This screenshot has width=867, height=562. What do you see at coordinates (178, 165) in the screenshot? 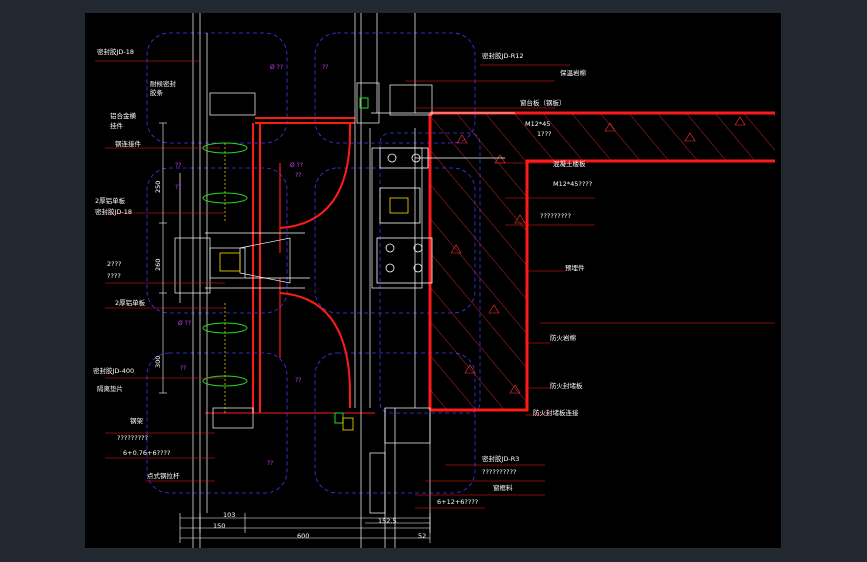
I see `magenta-note-3: ??` at bounding box center [178, 165].